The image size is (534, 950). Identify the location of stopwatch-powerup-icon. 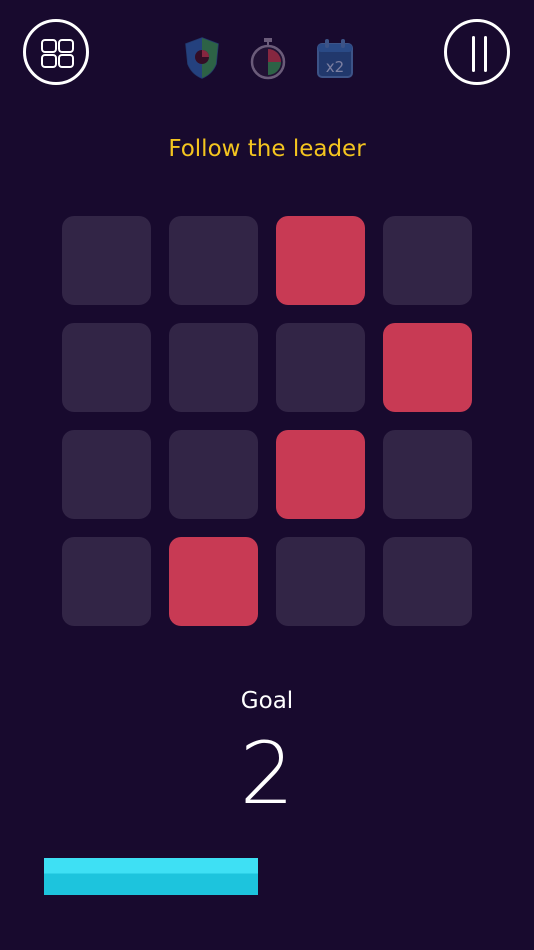
(268, 58).